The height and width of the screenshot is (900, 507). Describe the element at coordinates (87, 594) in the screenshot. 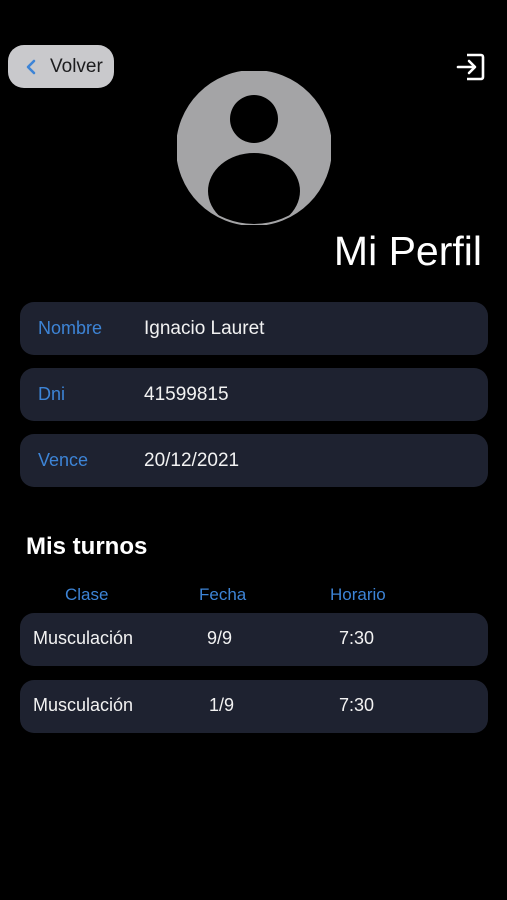

I see `column-header-clase: Clase` at that location.